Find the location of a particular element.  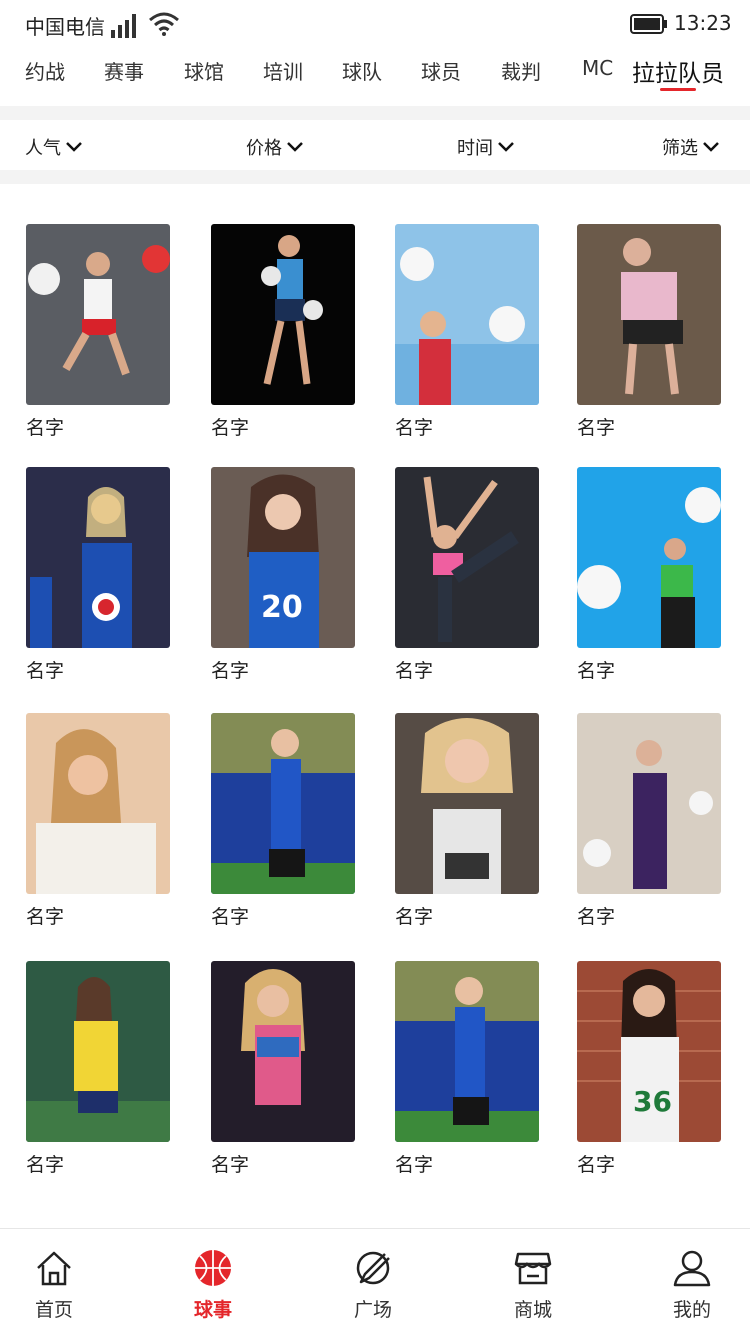

filter-price: 价格 is located at coordinates (275, 147).